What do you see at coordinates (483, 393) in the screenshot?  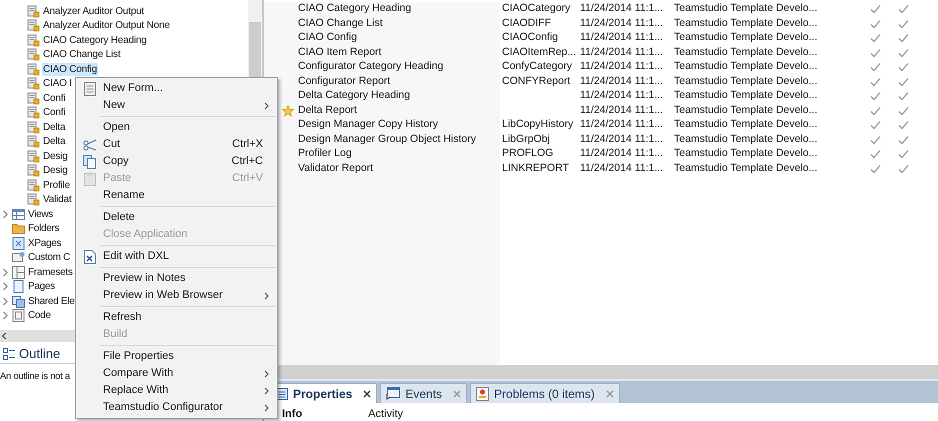 I see `problems-icon` at bounding box center [483, 393].